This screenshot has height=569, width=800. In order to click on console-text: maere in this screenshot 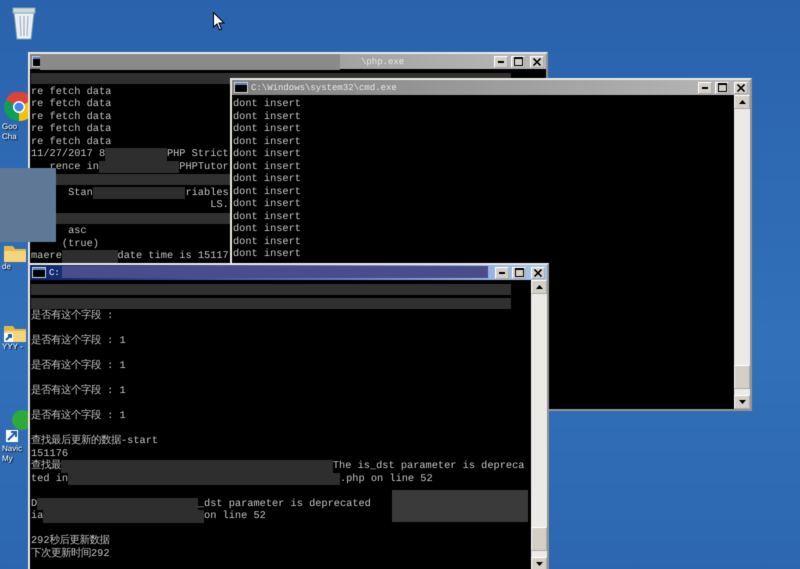, I will do `click(46, 256)`.